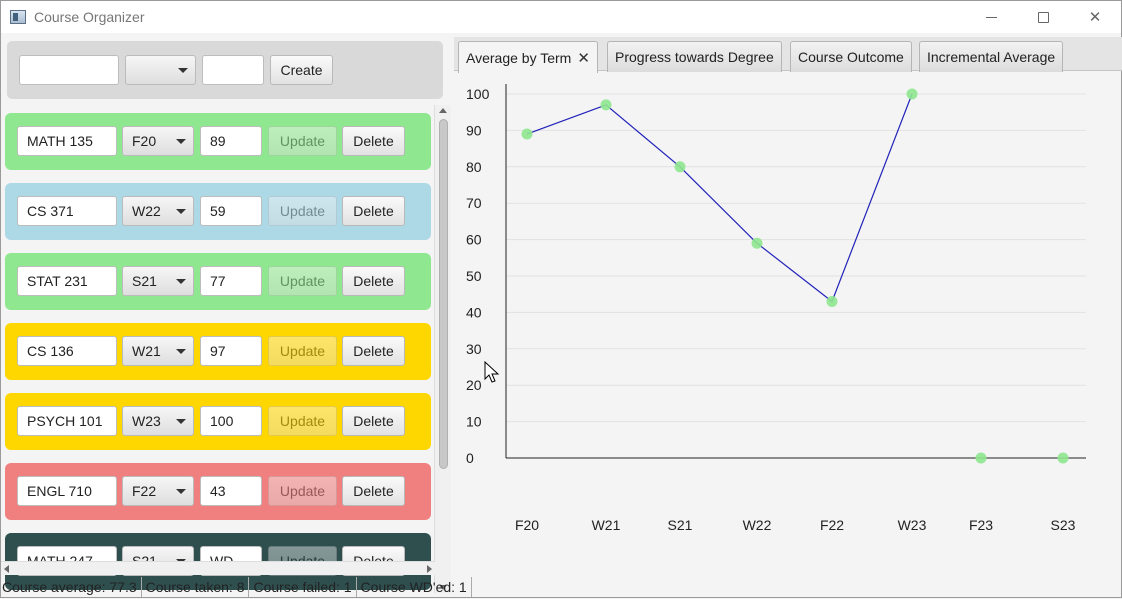  I want to click on course-term-select: W23, so click(158, 421).